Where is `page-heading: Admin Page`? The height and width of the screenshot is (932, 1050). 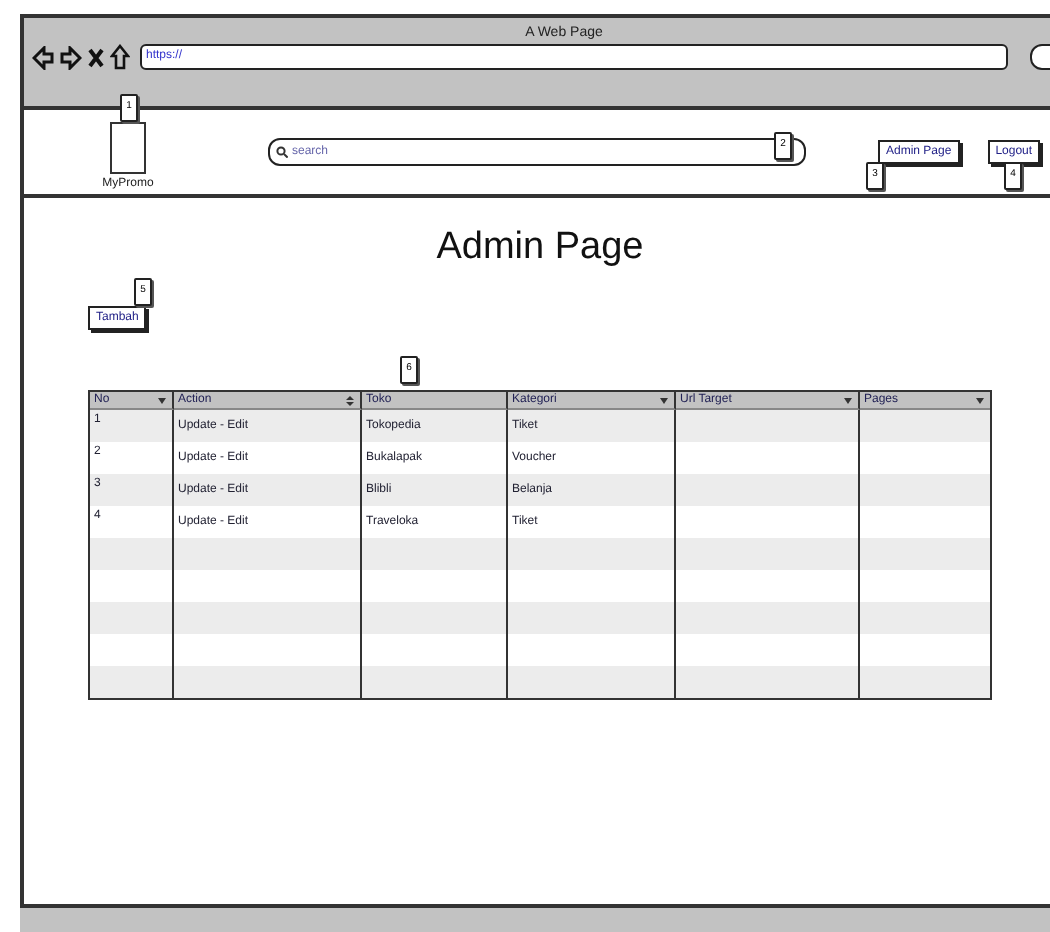
page-heading: Admin Page is located at coordinates (540, 248).